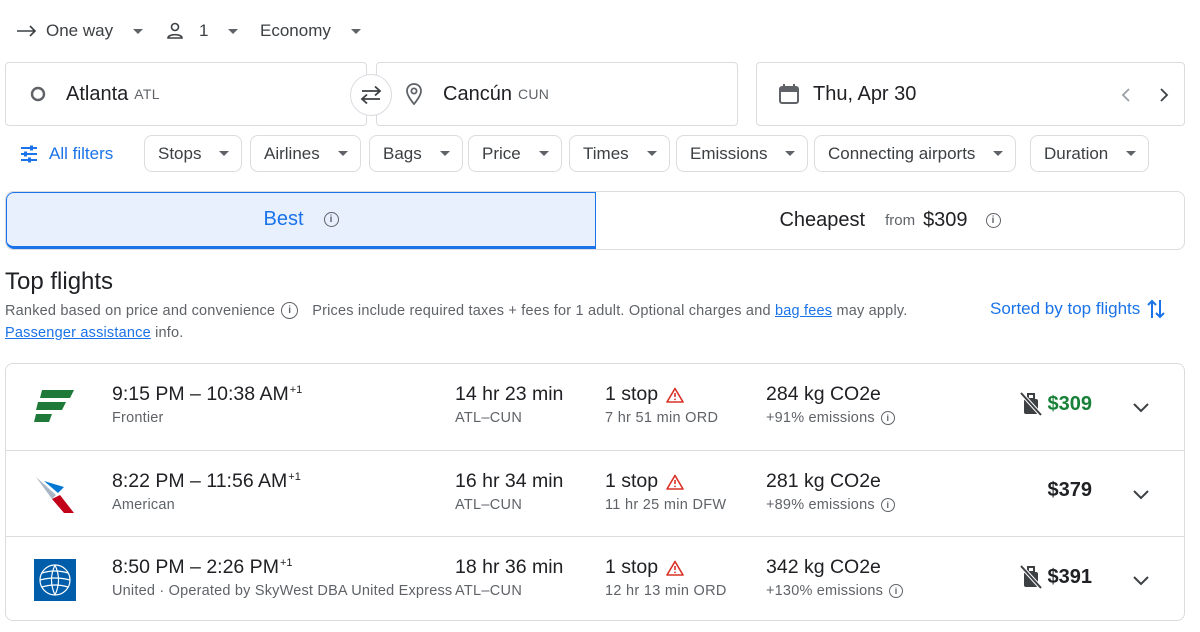  What do you see at coordinates (825, 591) in the screenshot?
I see `emissions-delta: +130% emissions` at bounding box center [825, 591].